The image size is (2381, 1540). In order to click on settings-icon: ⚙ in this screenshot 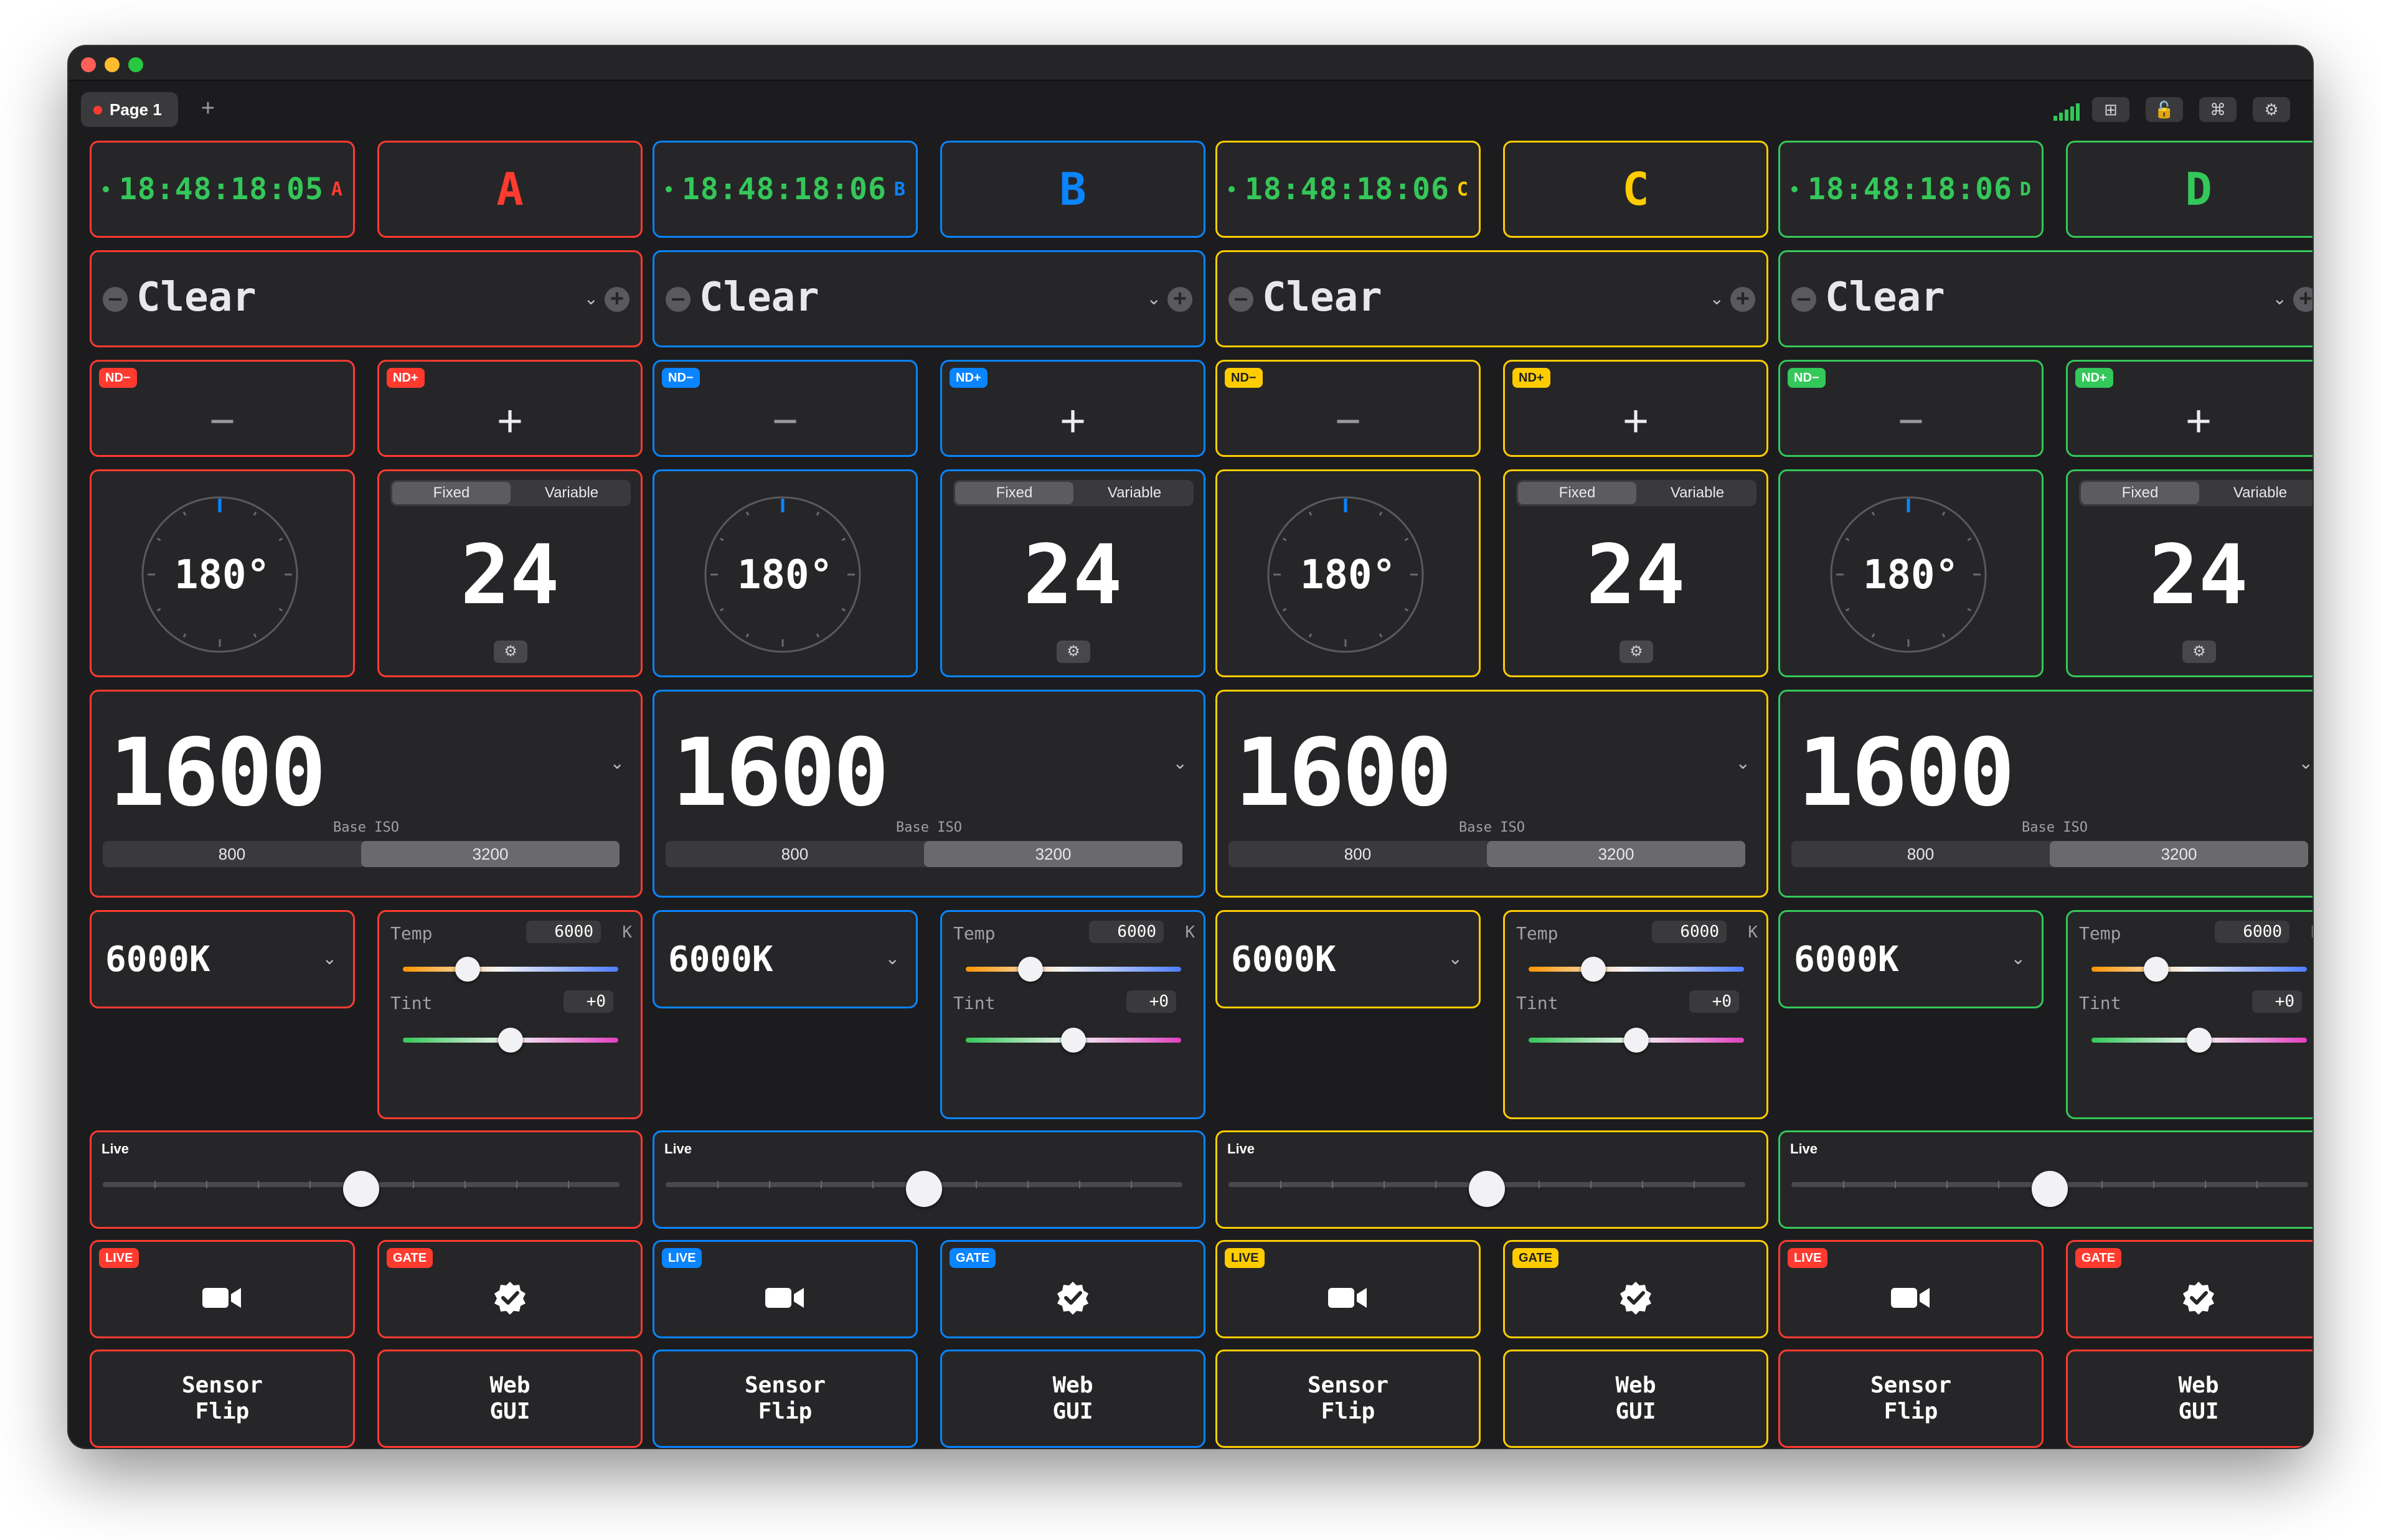, I will do `click(2271, 109)`.